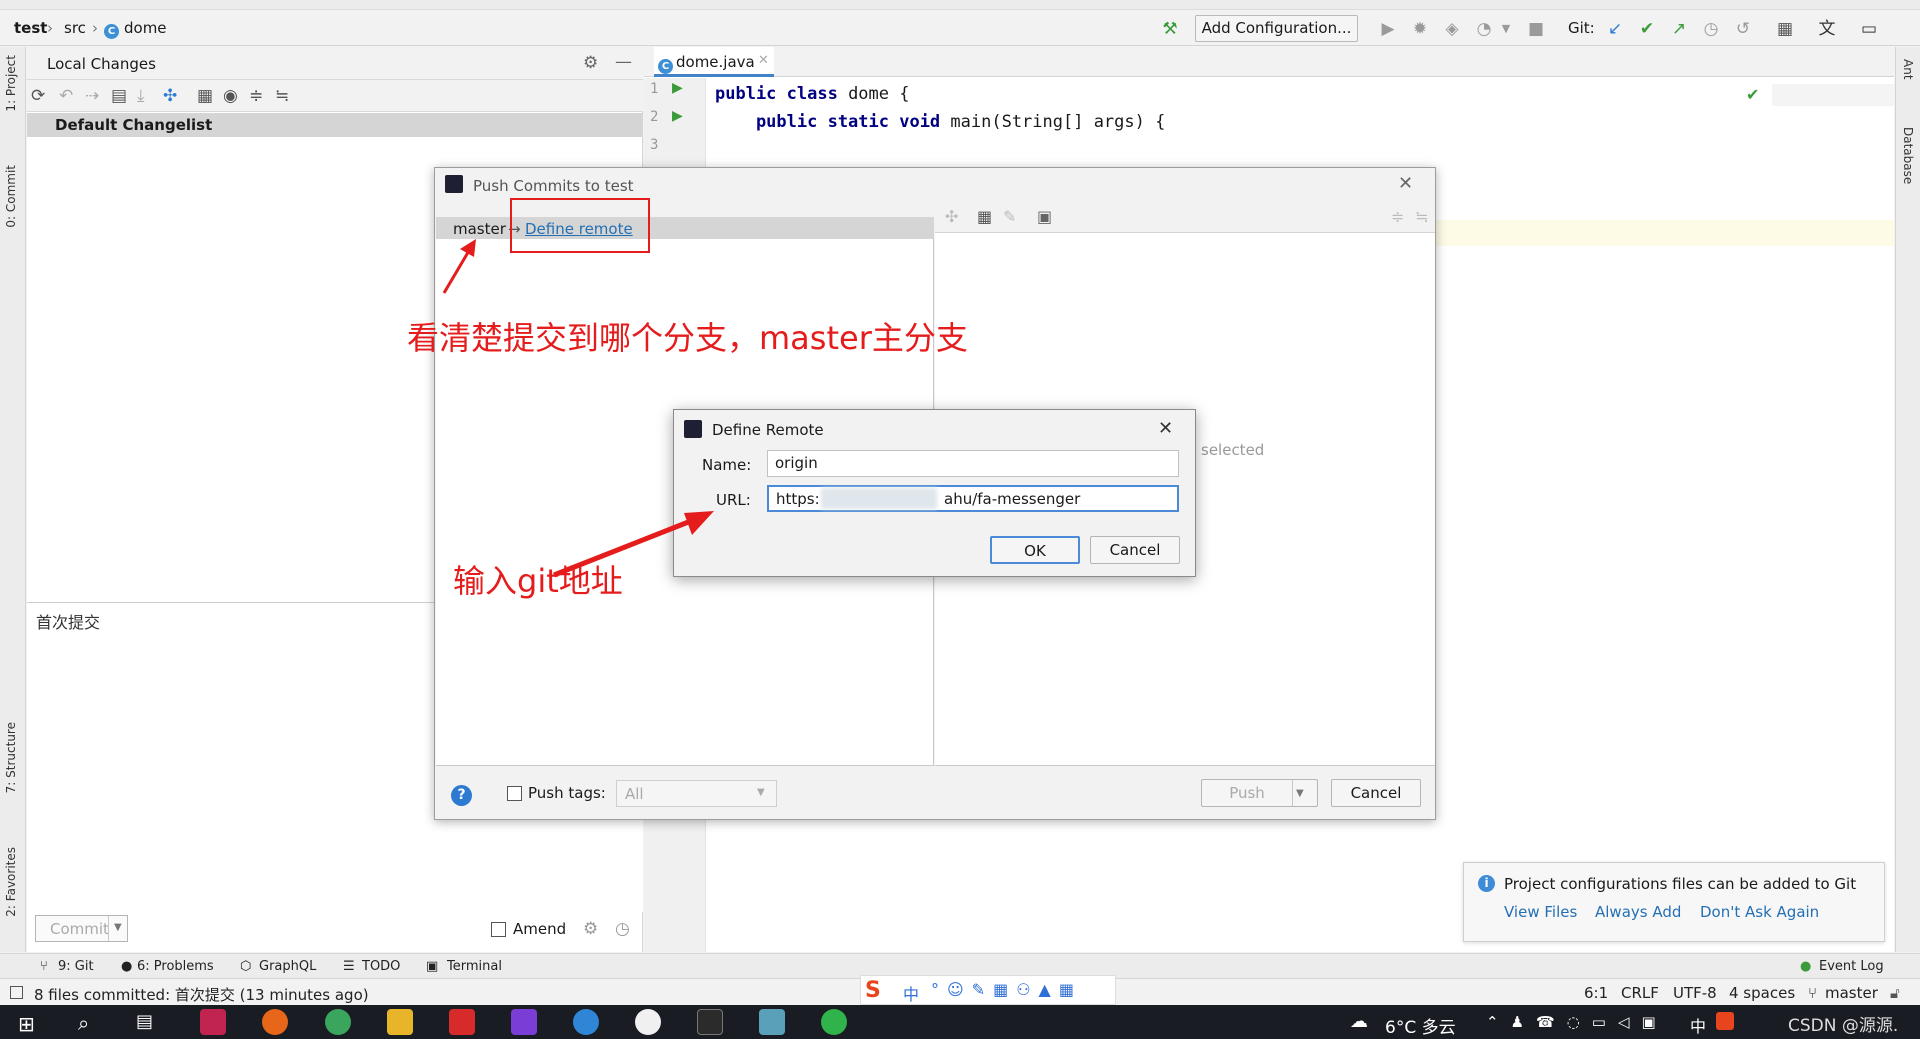  Describe the element at coordinates (1009, 216) in the screenshot. I see `edit-icon: ✎` at that location.